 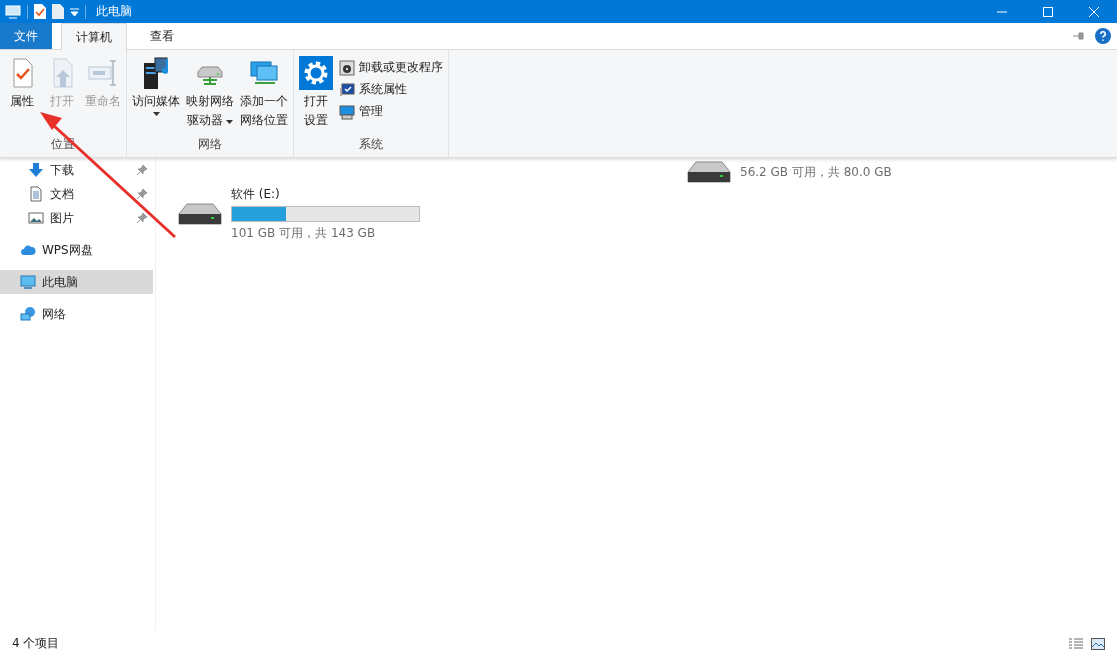 I want to click on document-icon, so click(x=36, y=194).